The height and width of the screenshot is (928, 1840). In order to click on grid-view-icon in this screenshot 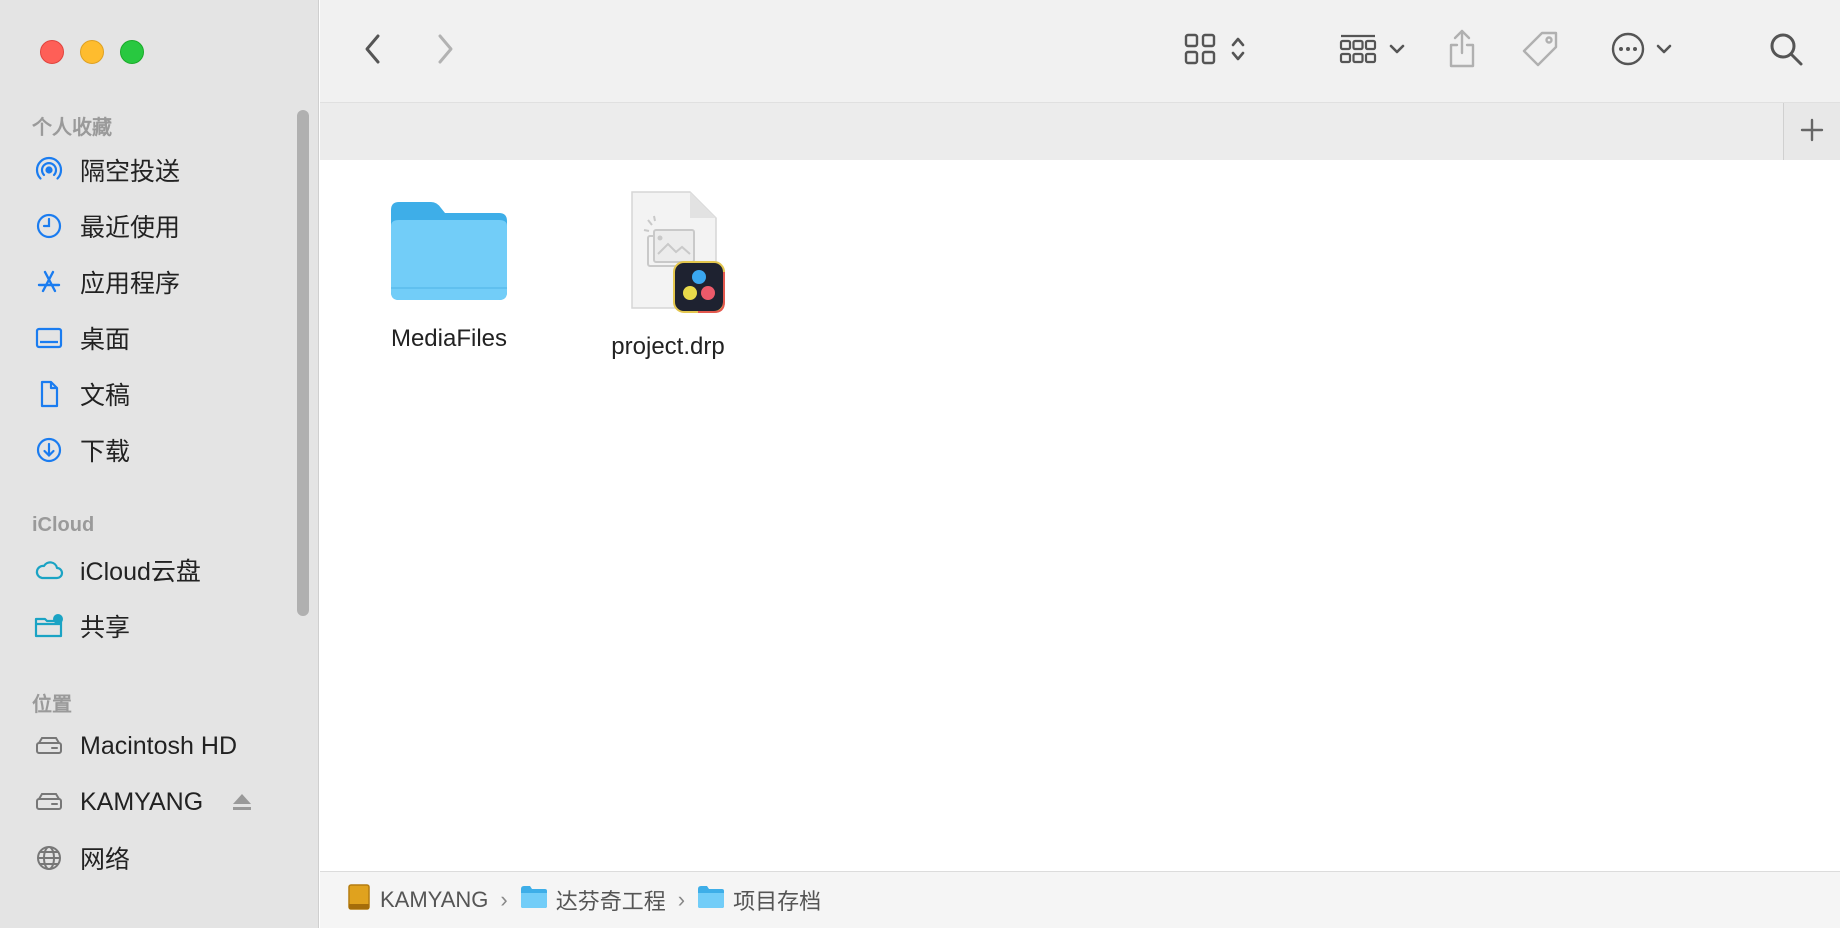, I will do `click(1200, 51)`.